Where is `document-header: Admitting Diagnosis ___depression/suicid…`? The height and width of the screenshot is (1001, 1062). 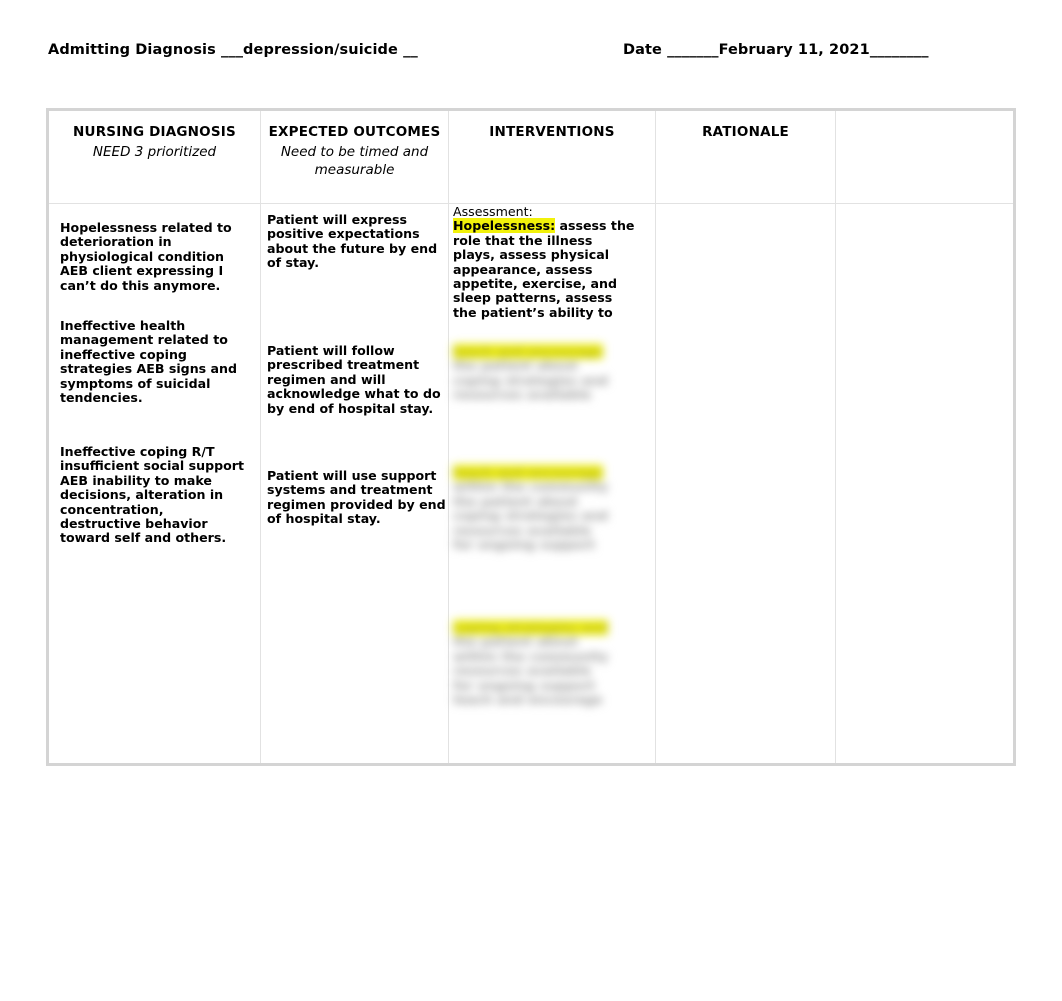
document-header: Admitting Diagnosis ___depression/suicid… is located at coordinates (531, 56).